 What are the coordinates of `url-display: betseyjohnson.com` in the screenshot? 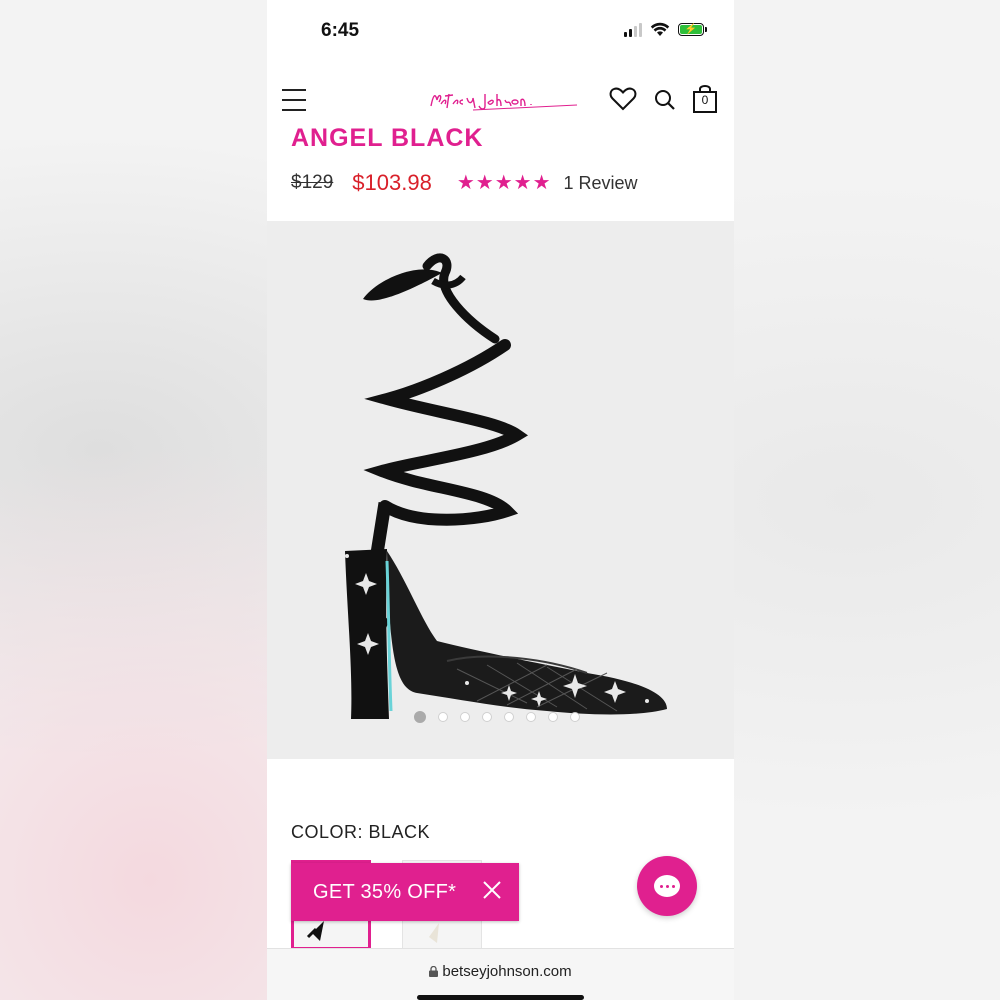 It's located at (500, 971).